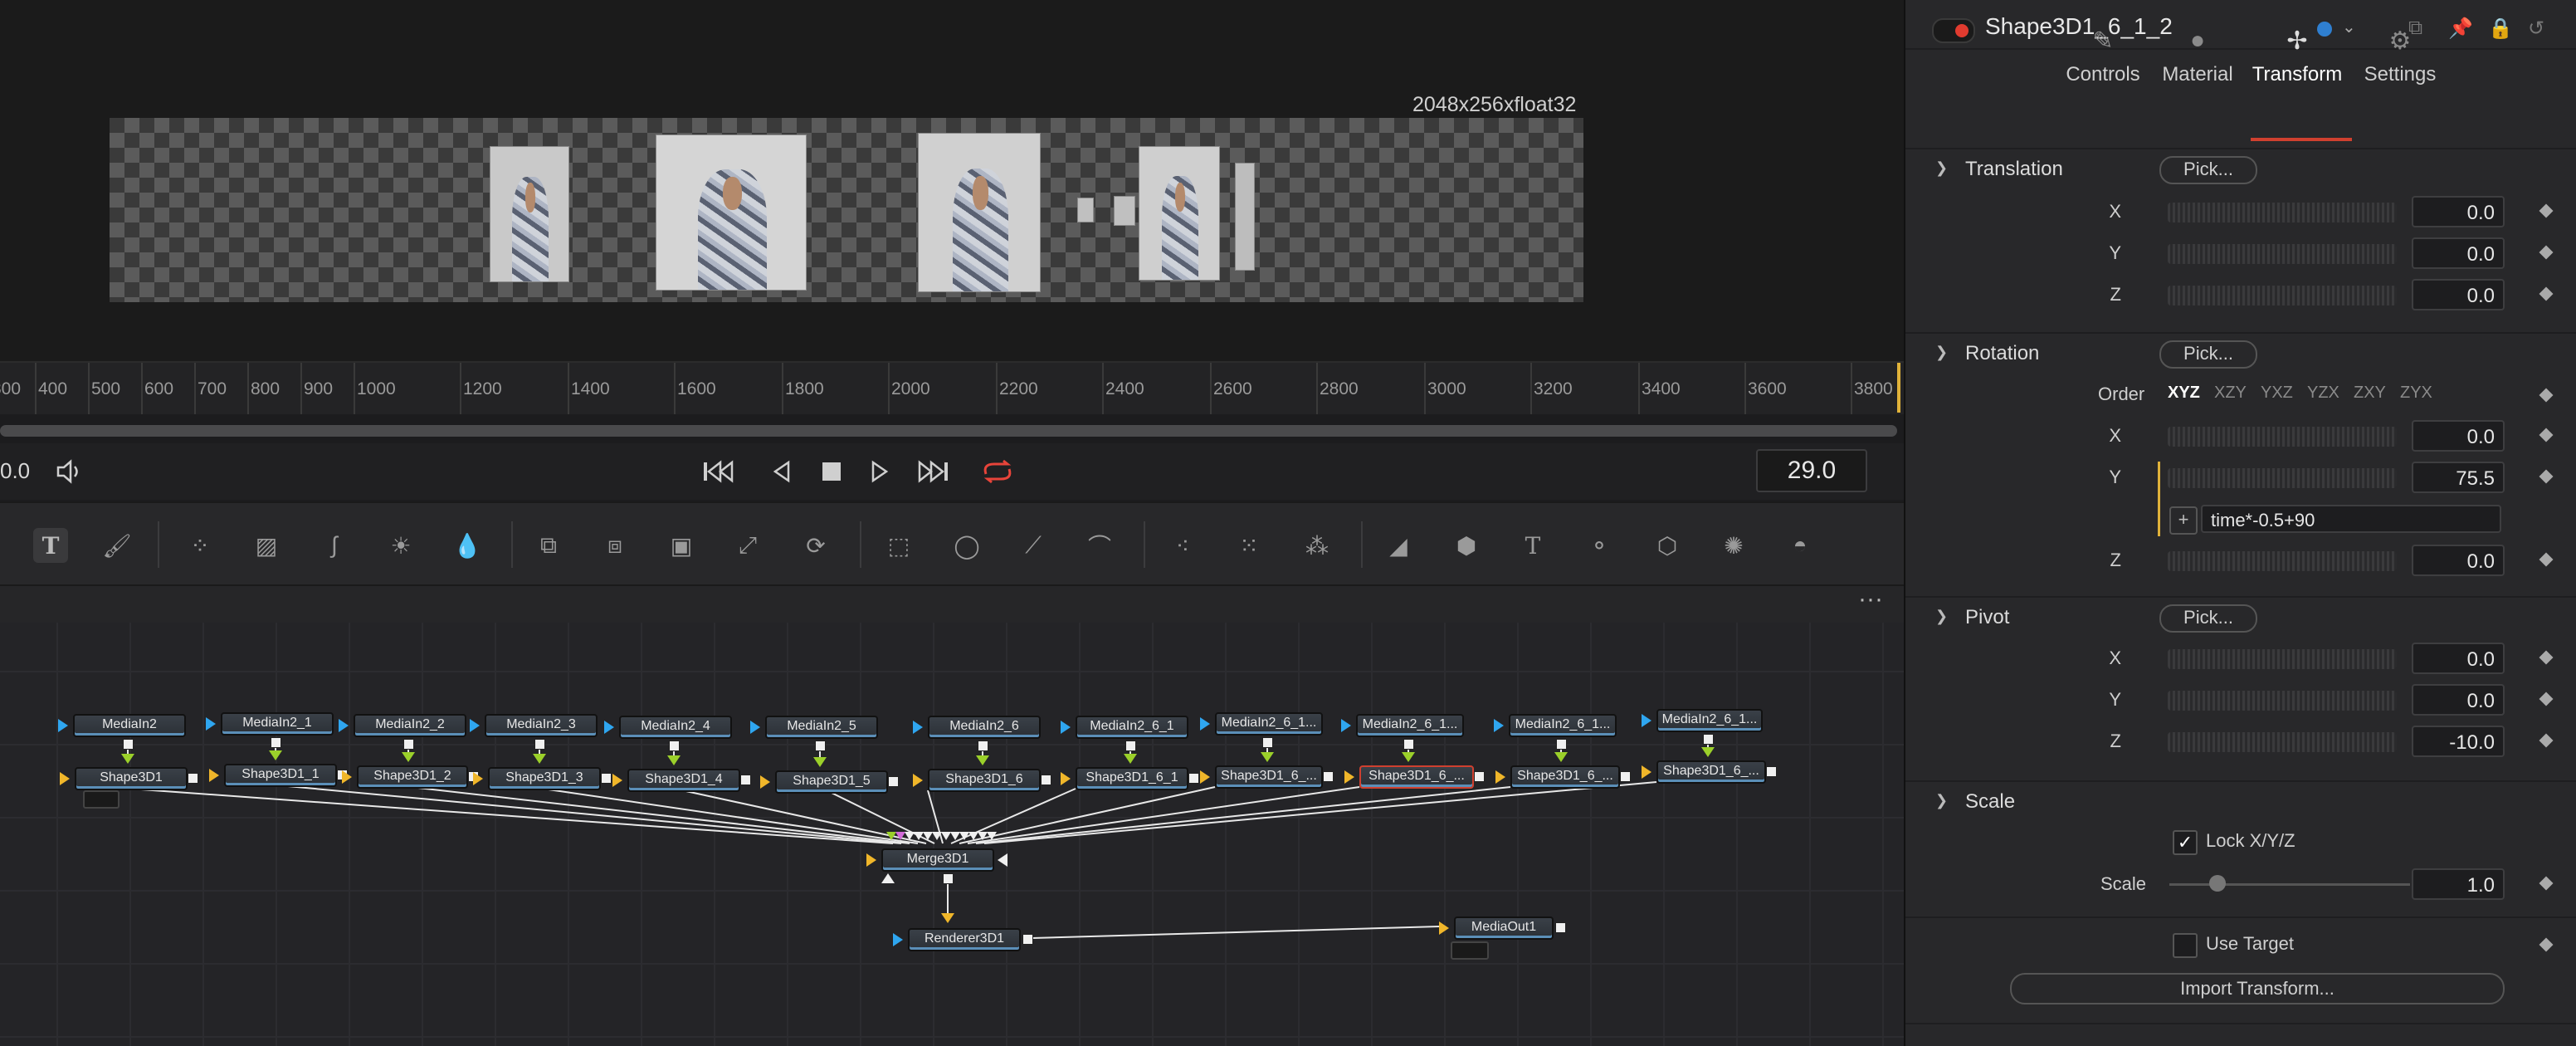  Describe the element at coordinates (2459, 560) in the screenshot. I see `rotation-z-field: 0.0` at that location.